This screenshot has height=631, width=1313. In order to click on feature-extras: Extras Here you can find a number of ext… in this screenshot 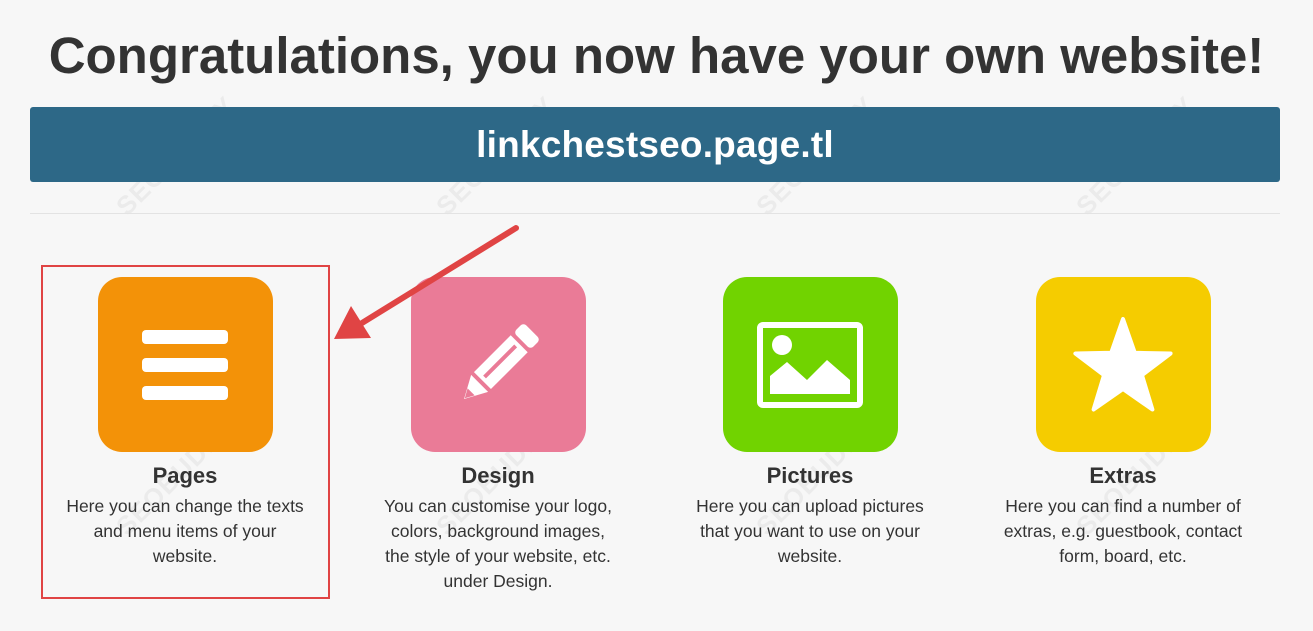, I will do `click(1123, 423)`.